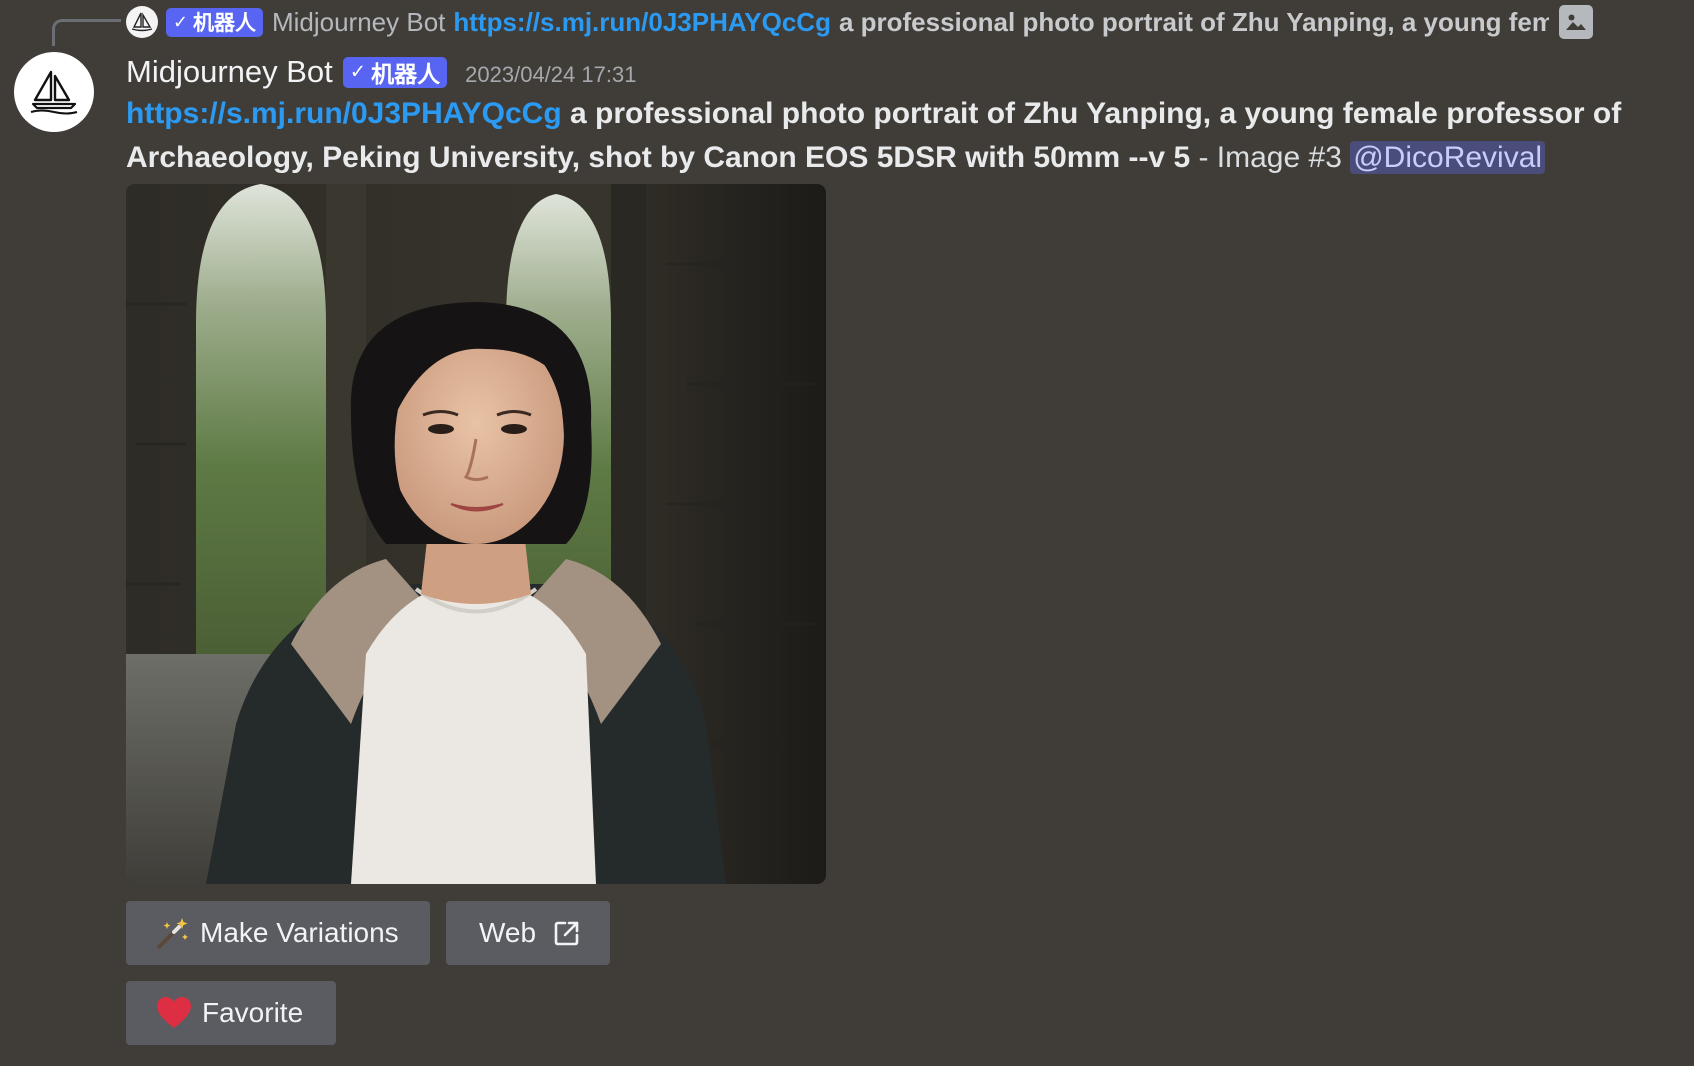  I want to click on web-button: Web, so click(528, 933).